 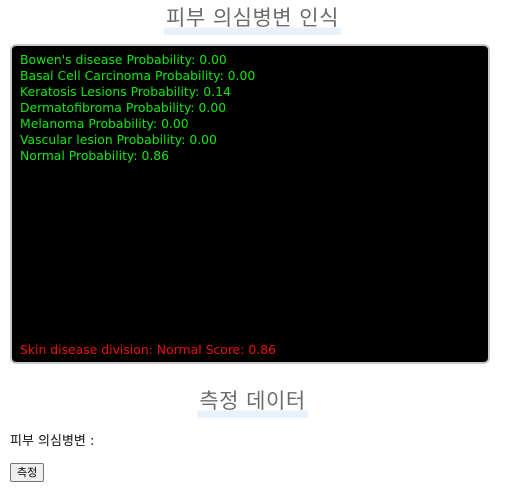 I want to click on probability-item-melanoma: Melanoma Probability: 0.00, so click(x=104, y=123).